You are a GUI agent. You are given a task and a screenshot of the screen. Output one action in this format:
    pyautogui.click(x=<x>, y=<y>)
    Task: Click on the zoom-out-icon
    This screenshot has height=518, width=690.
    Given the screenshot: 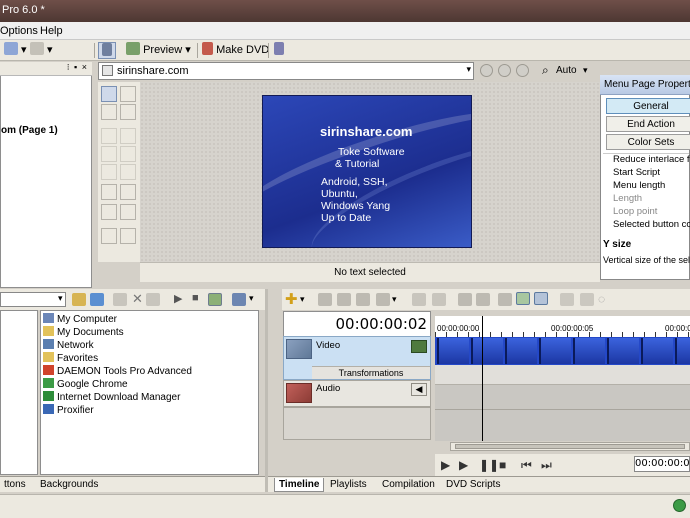 What is the action you would take?
    pyautogui.click(x=587, y=299)
    